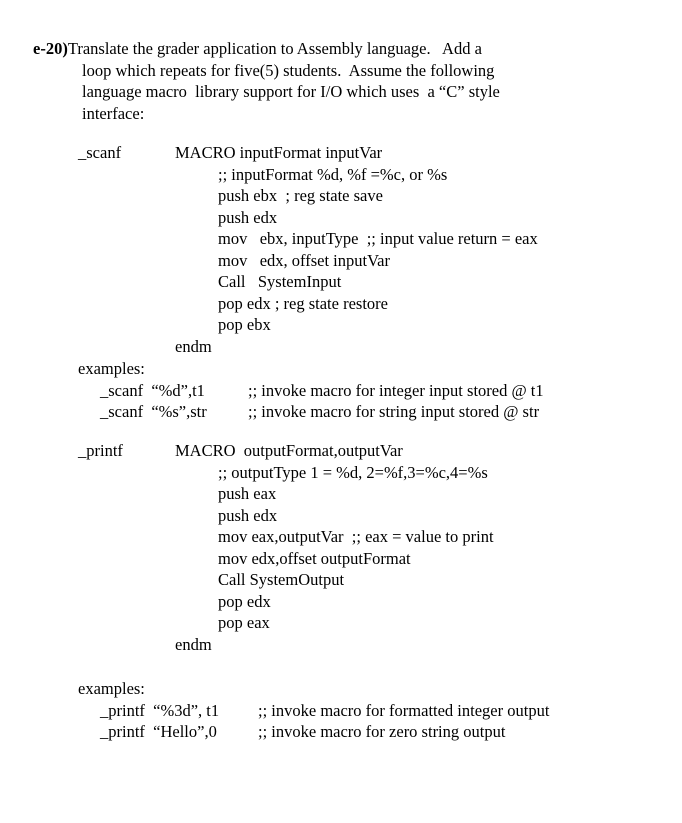 The width and height of the screenshot is (682, 823). What do you see at coordinates (153, 411) in the screenshot?
I see `scanf-example-code-1: _scanf “%s”,str` at bounding box center [153, 411].